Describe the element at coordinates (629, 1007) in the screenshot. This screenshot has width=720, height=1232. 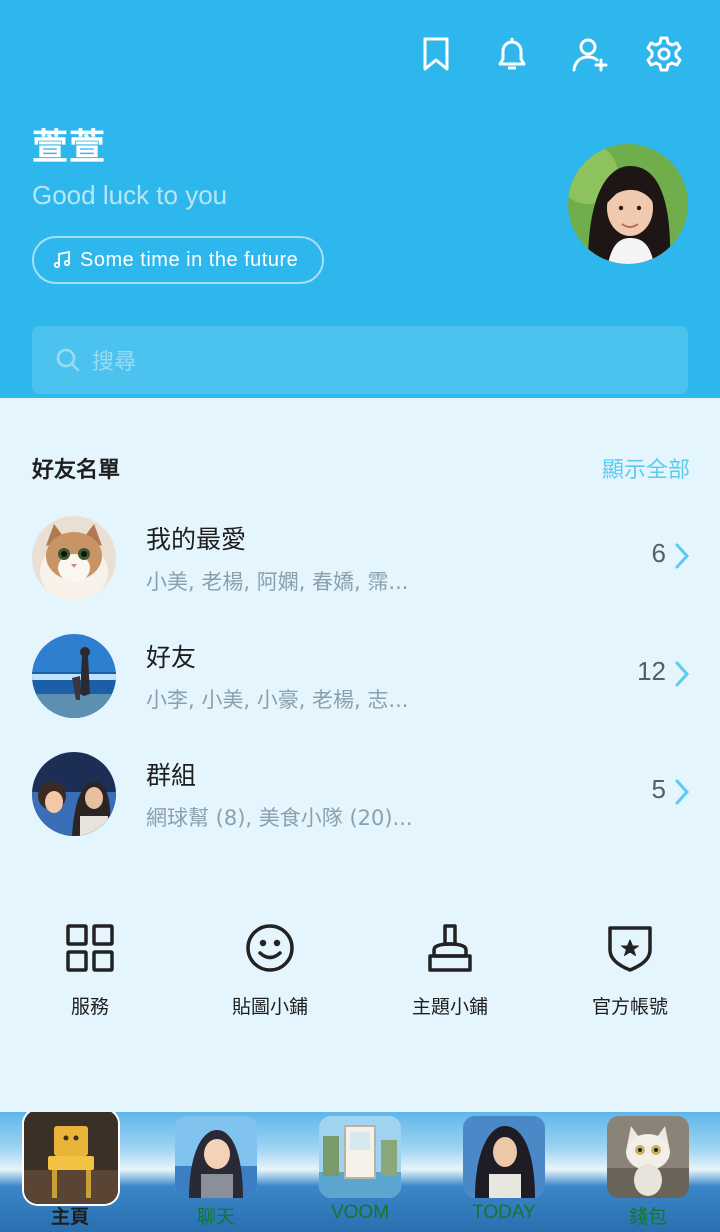
I see `official-accounts-label: 官方帳號` at that location.